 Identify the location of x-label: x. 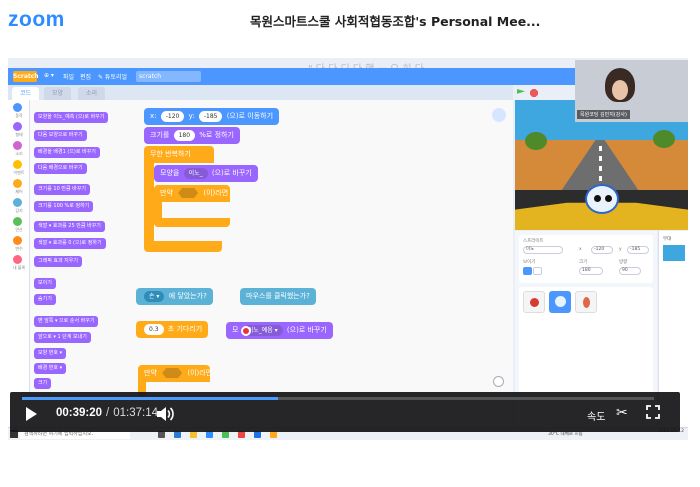
(580, 249).